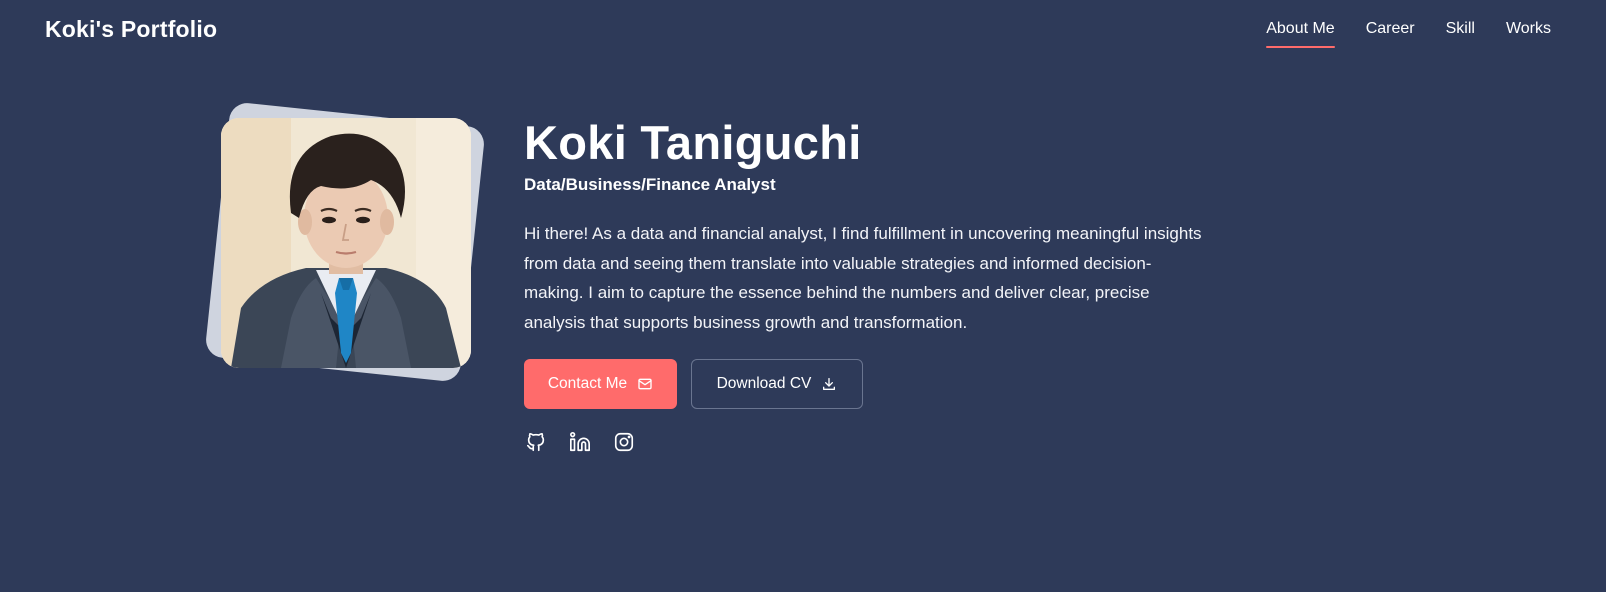  What do you see at coordinates (625, 443) in the screenshot?
I see `instagram-icon` at bounding box center [625, 443].